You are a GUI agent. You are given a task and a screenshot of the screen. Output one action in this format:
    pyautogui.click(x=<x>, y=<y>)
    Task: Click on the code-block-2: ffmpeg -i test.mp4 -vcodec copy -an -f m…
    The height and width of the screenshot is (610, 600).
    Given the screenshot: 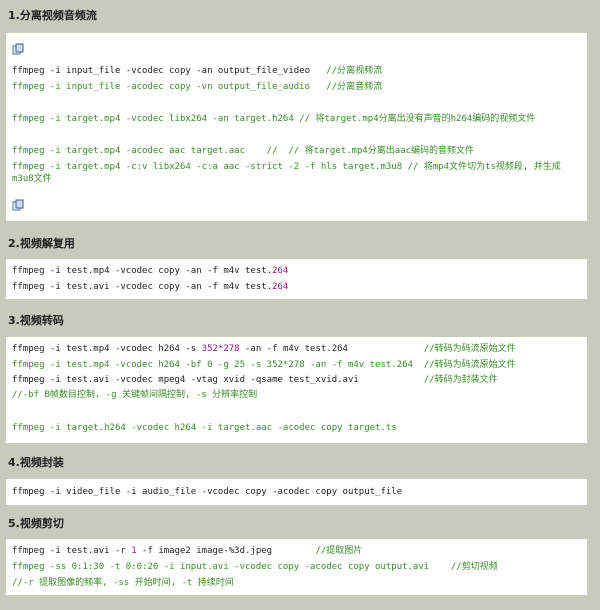 What is the action you would take?
    pyautogui.click(x=296, y=279)
    